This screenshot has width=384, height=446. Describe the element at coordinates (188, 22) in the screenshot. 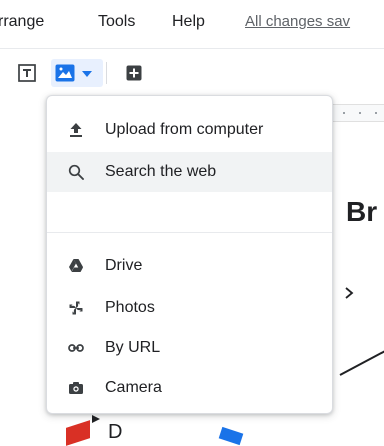

I see `menu-help: Help` at that location.